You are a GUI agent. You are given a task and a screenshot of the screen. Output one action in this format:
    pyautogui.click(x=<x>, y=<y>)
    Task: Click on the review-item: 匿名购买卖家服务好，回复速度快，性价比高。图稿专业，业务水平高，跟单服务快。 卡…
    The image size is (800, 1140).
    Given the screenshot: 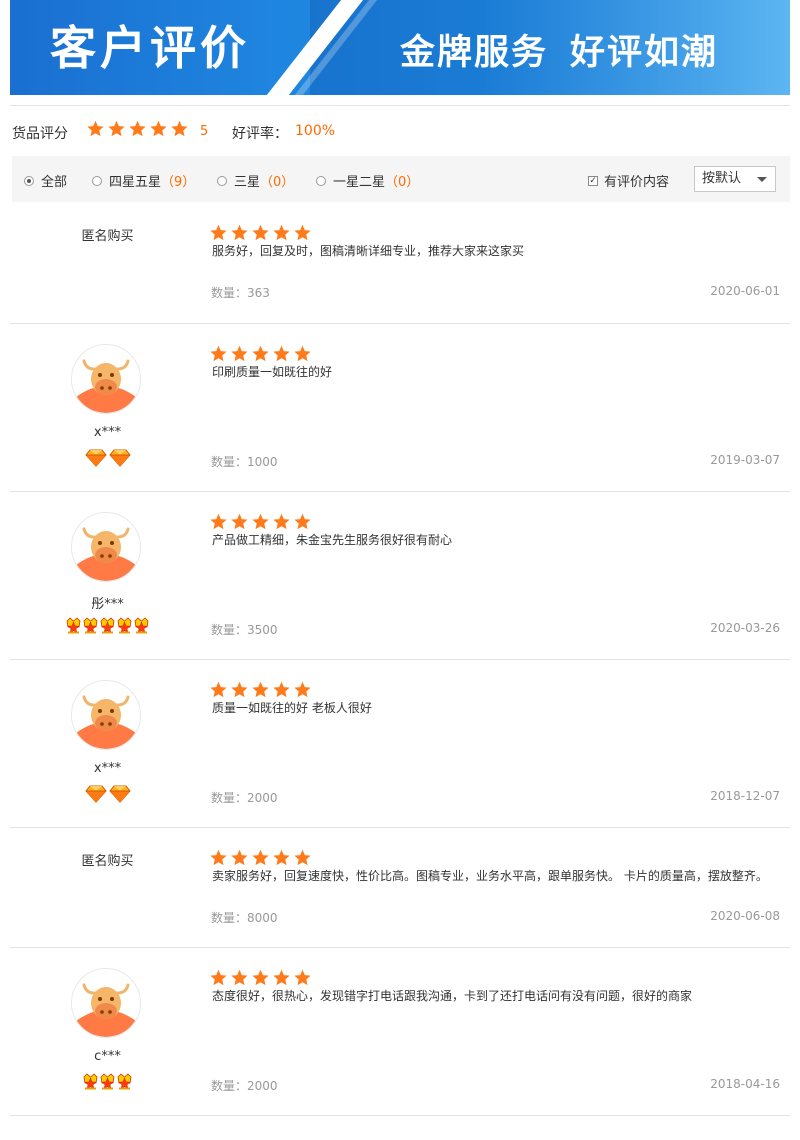 What is the action you would take?
    pyautogui.click(x=400, y=887)
    